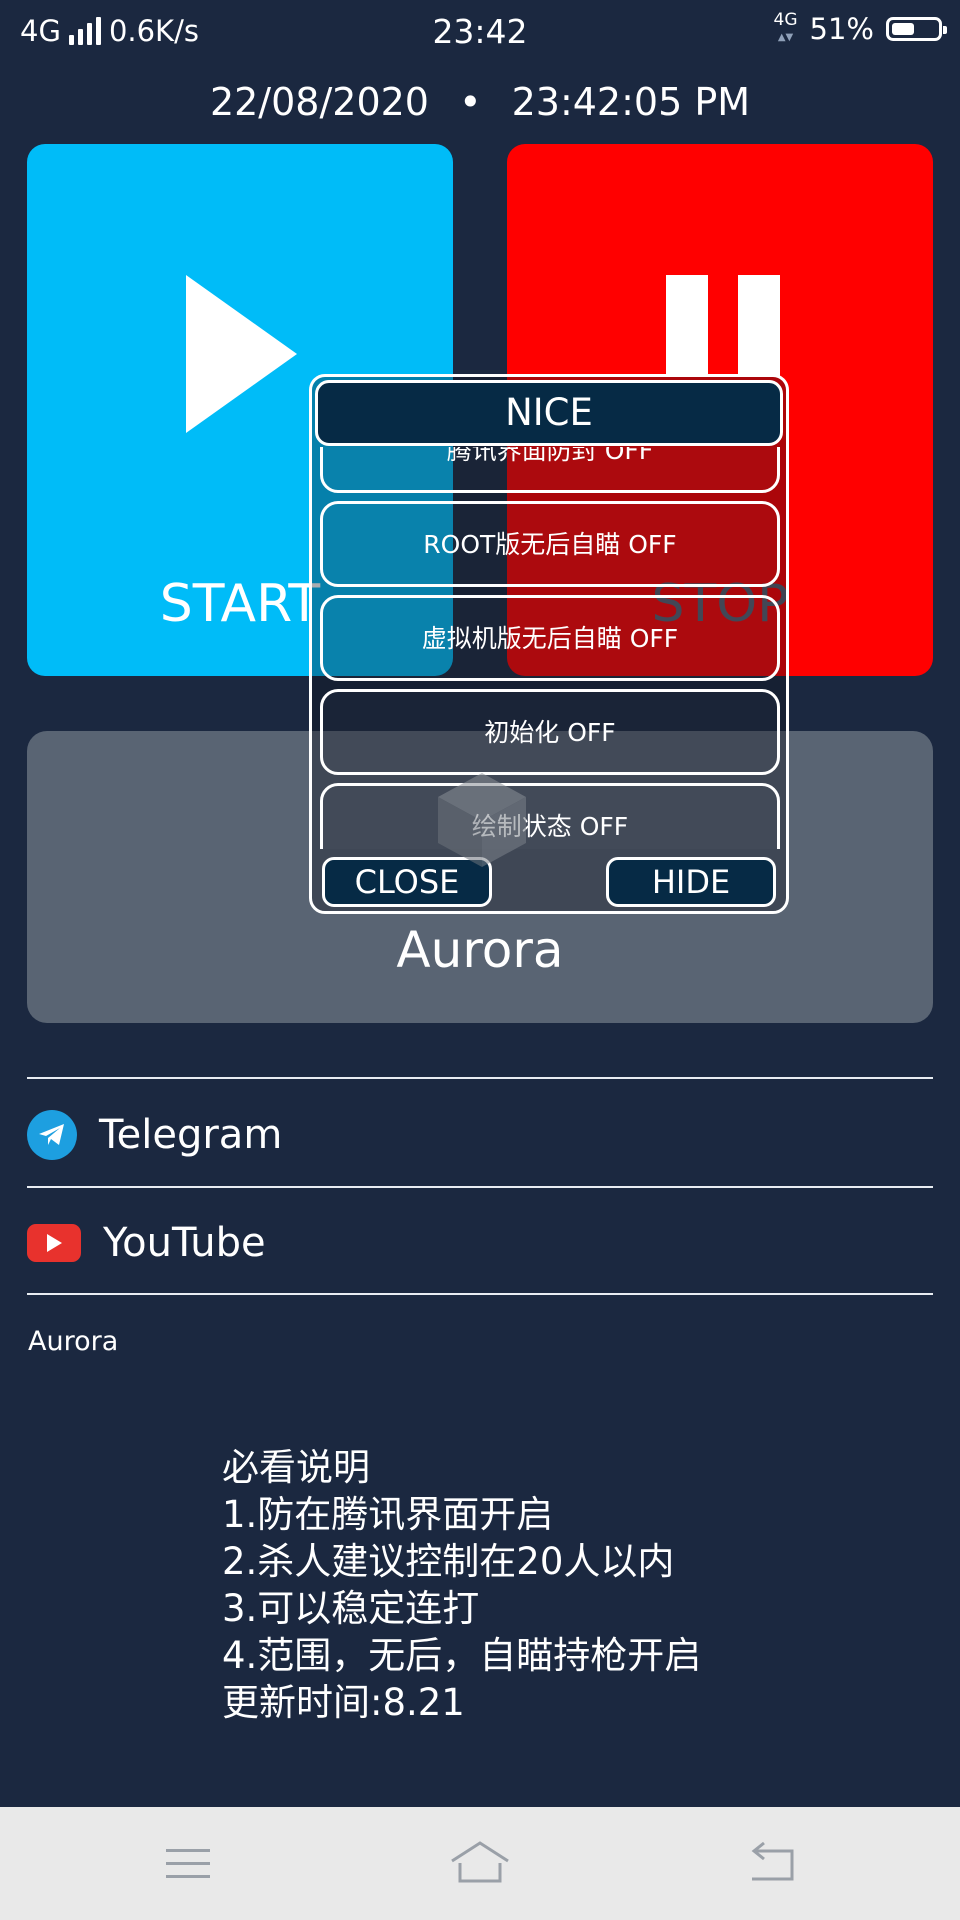  What do you see at coordinates (841, 29) in the screenshot?
I see `battery-percent: 51%` at bounding box center [841, 29].